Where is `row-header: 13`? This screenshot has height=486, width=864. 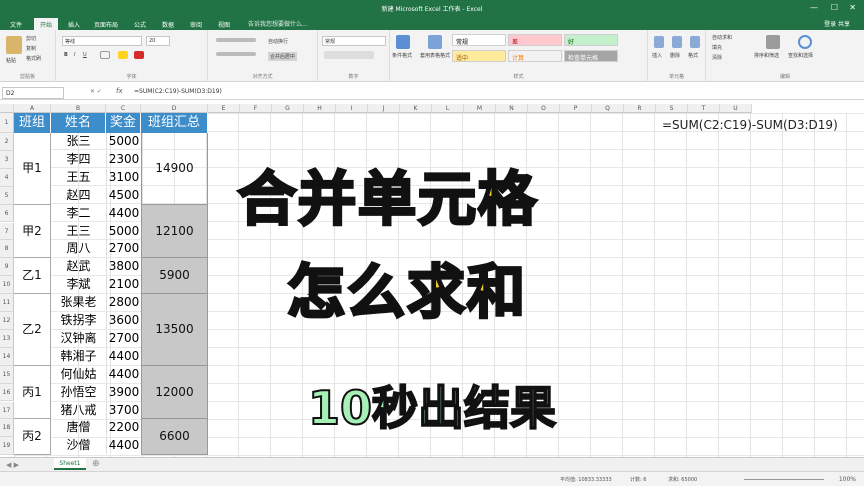
row-header: 13 is located at coordinates (7, 338).